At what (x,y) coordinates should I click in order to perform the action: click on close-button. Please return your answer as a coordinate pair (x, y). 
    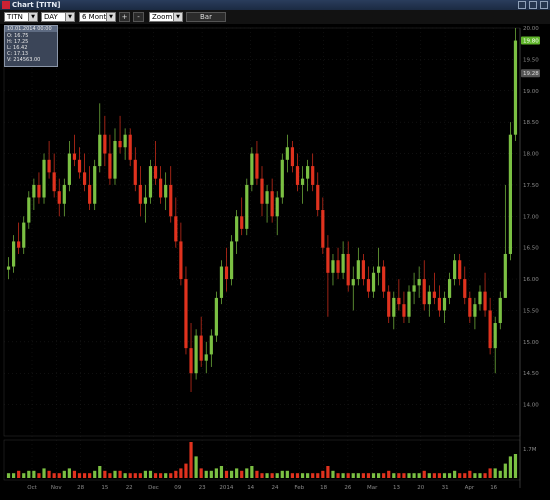
    Looking at the image, I should click on (544, 5).